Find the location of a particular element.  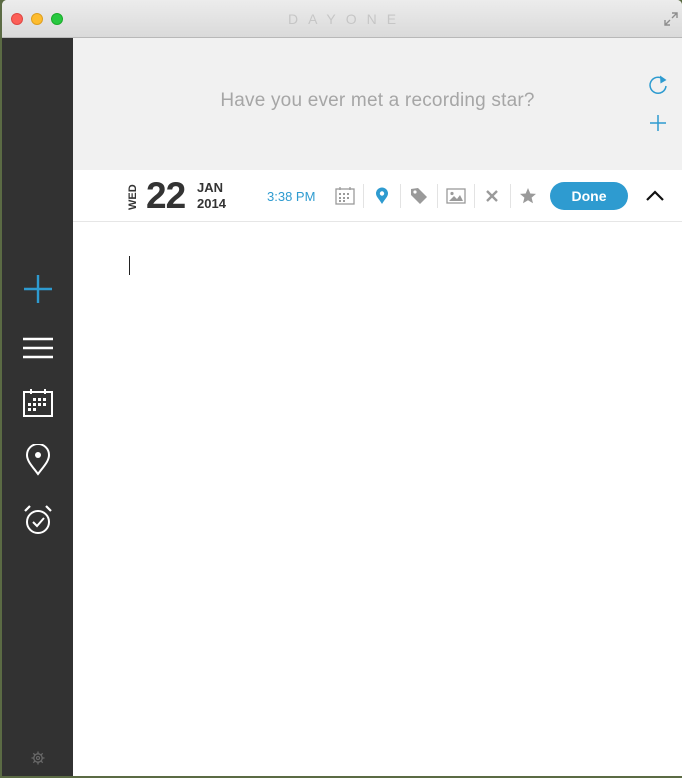

sidebar-item-map is located at coordinates (38, 460).